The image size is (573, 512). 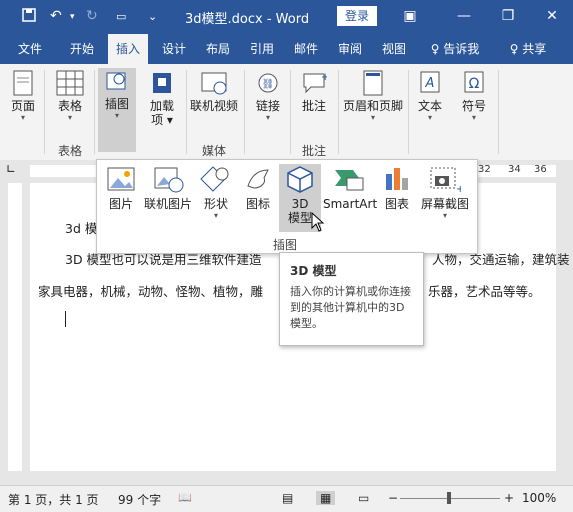 I want to click on chart-label: 图表, so click(x=396, y=204).